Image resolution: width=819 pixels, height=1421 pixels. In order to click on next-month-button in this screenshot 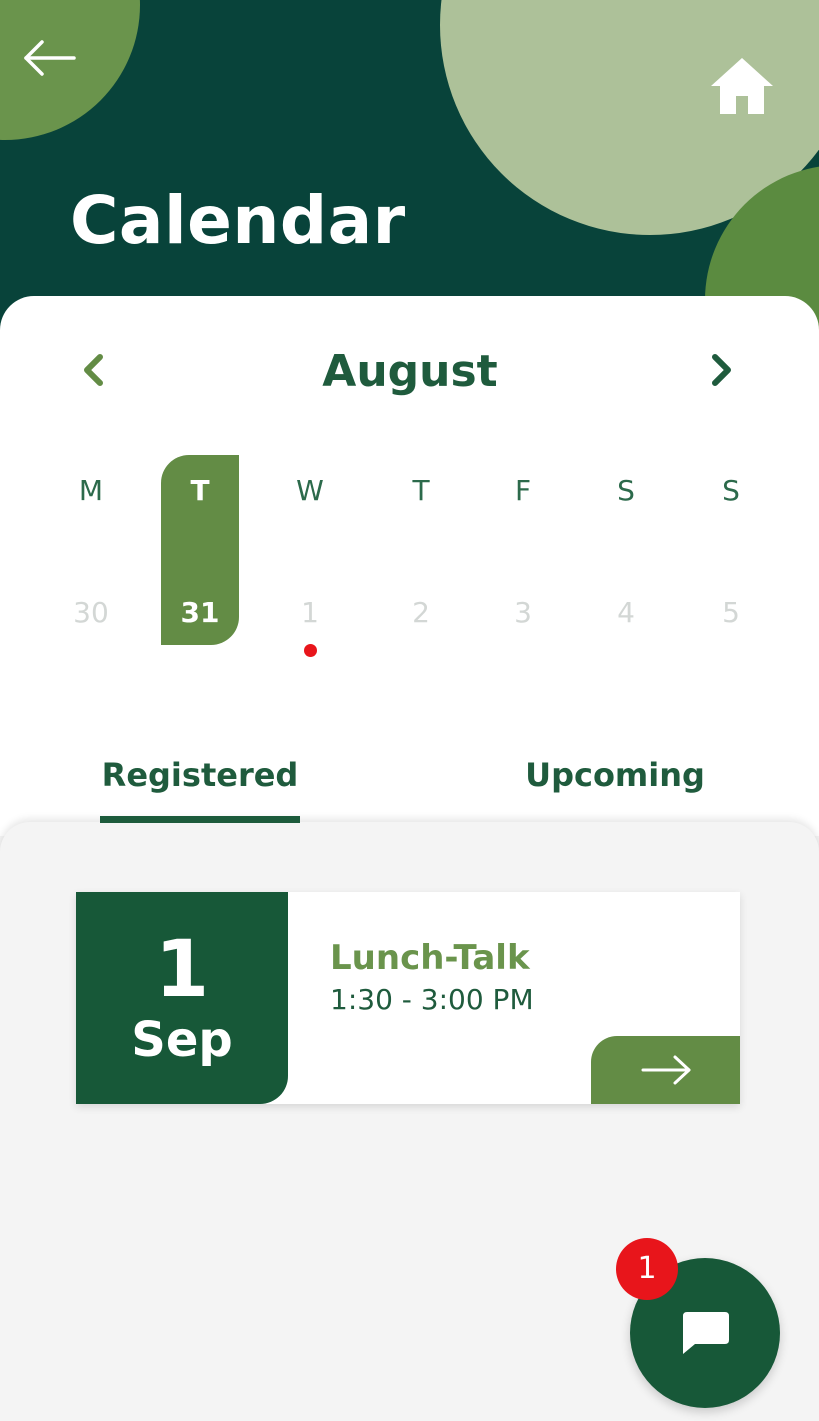, I will do `click(722, 370)`.